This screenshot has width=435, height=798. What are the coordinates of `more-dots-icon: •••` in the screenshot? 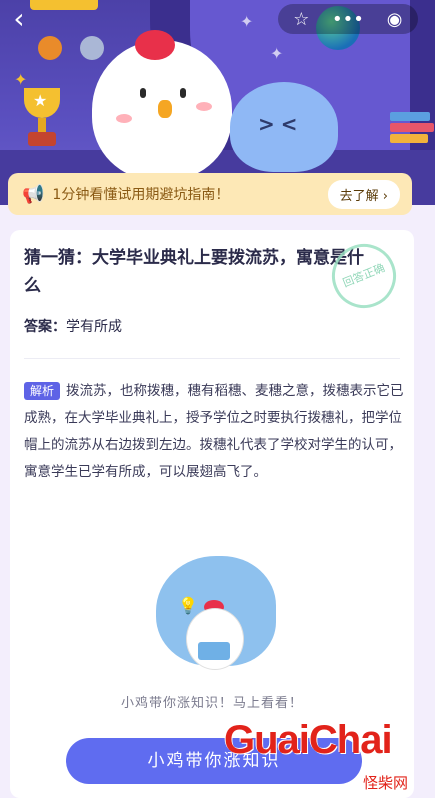 It's located at (348, 19).